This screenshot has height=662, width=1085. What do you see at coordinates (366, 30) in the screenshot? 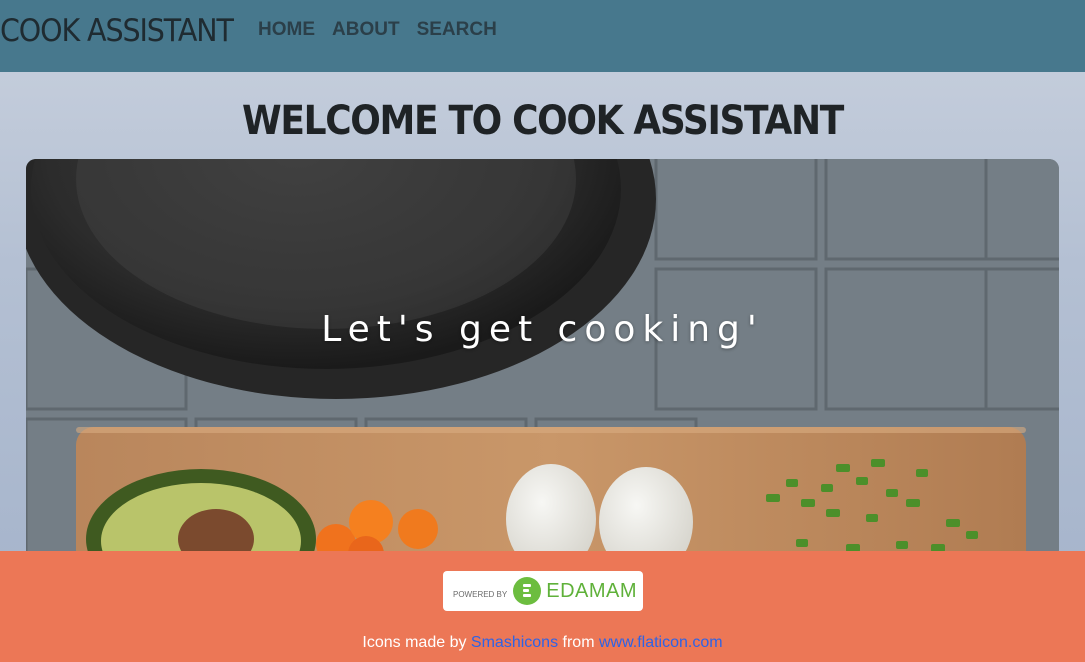
I see `nav-about-link: ABOUT` at bounding box center [366, 30].